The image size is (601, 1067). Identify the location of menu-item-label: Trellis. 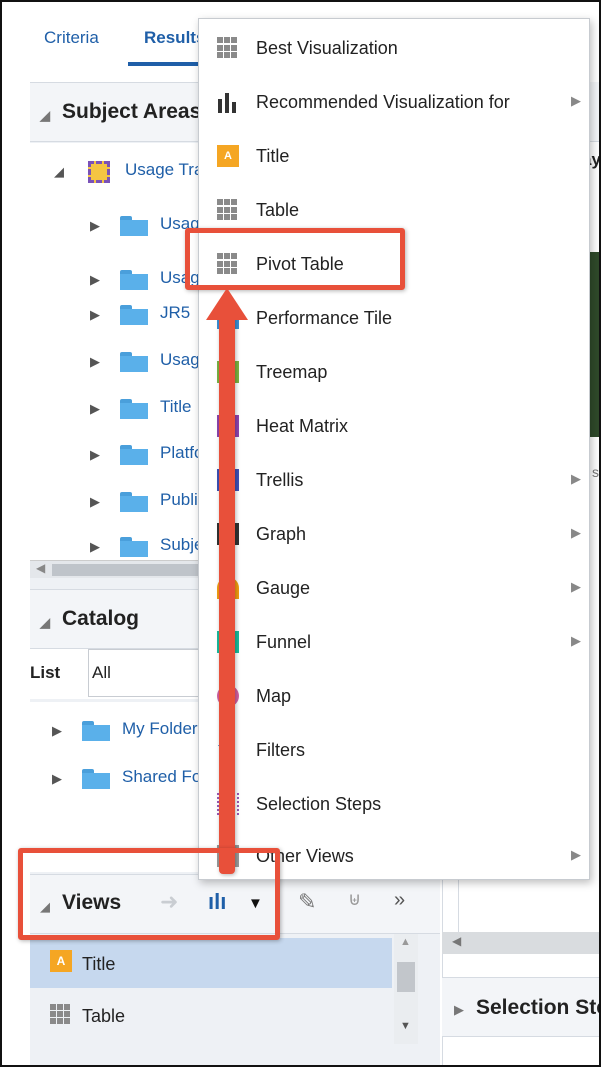
(280, 480).